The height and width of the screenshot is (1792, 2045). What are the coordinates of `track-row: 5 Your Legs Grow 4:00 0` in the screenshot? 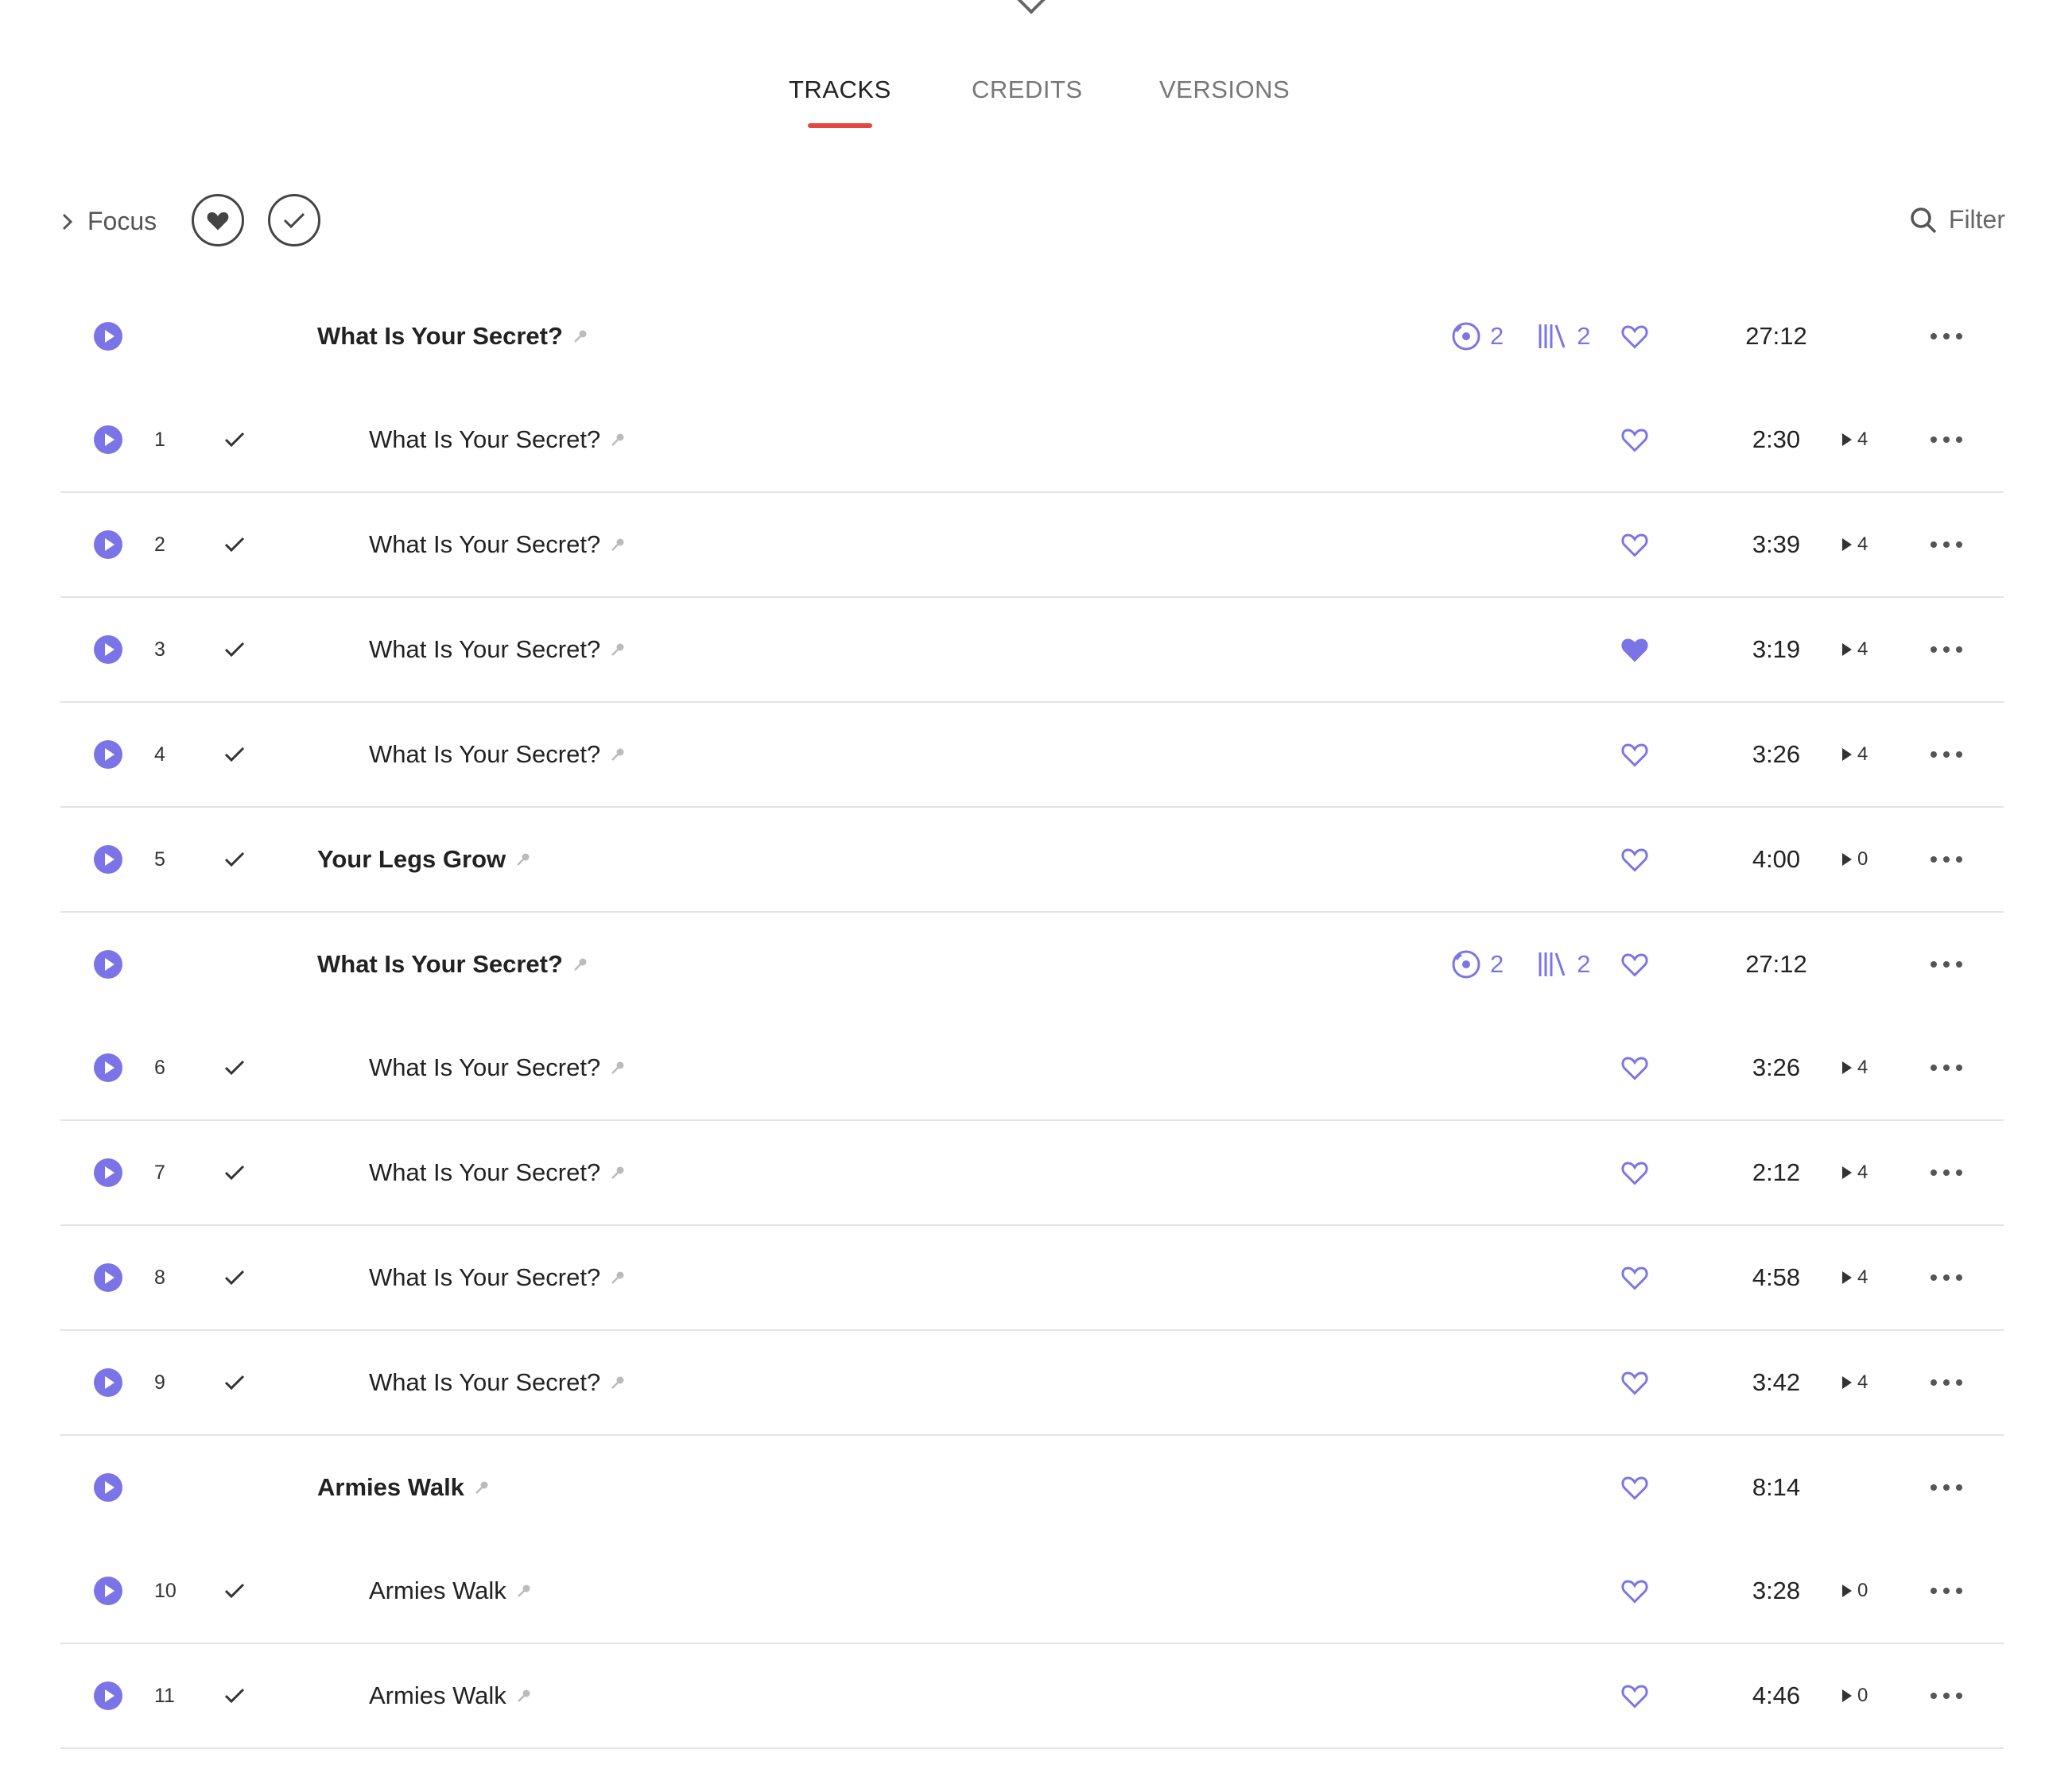 It's located at (1032, 860).